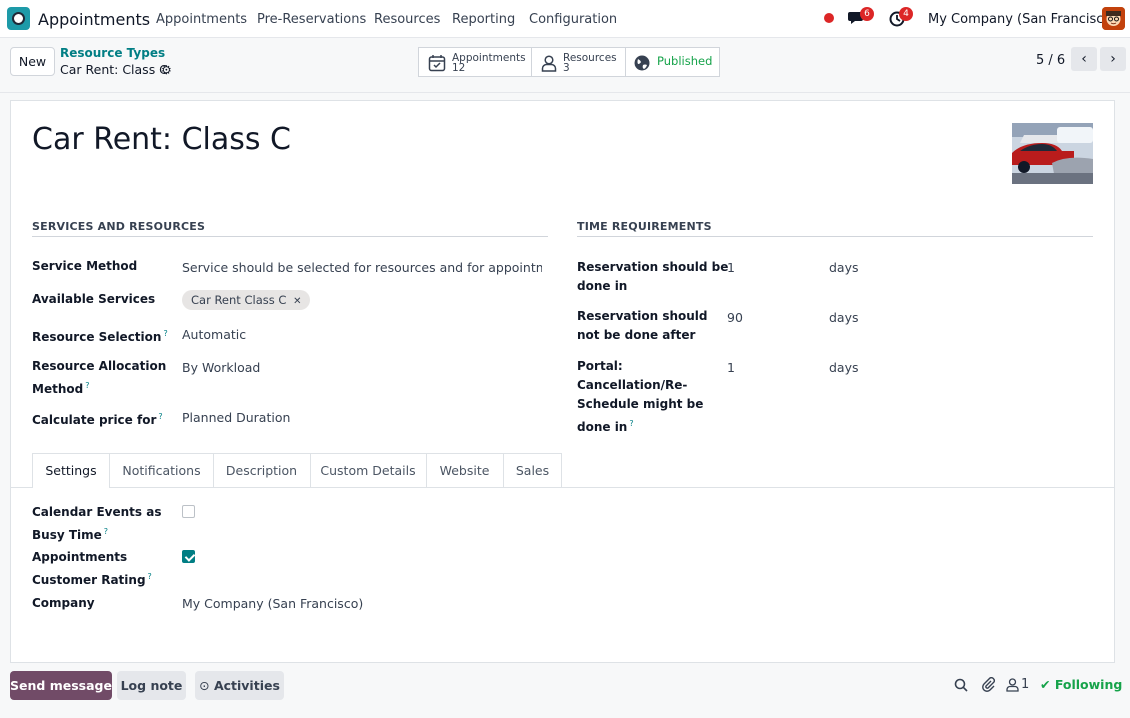  What do you see at coordinates (735, 317) in the screenshot?
I see `reservation-not-after-field: 90` at bounding box center [735, 317].